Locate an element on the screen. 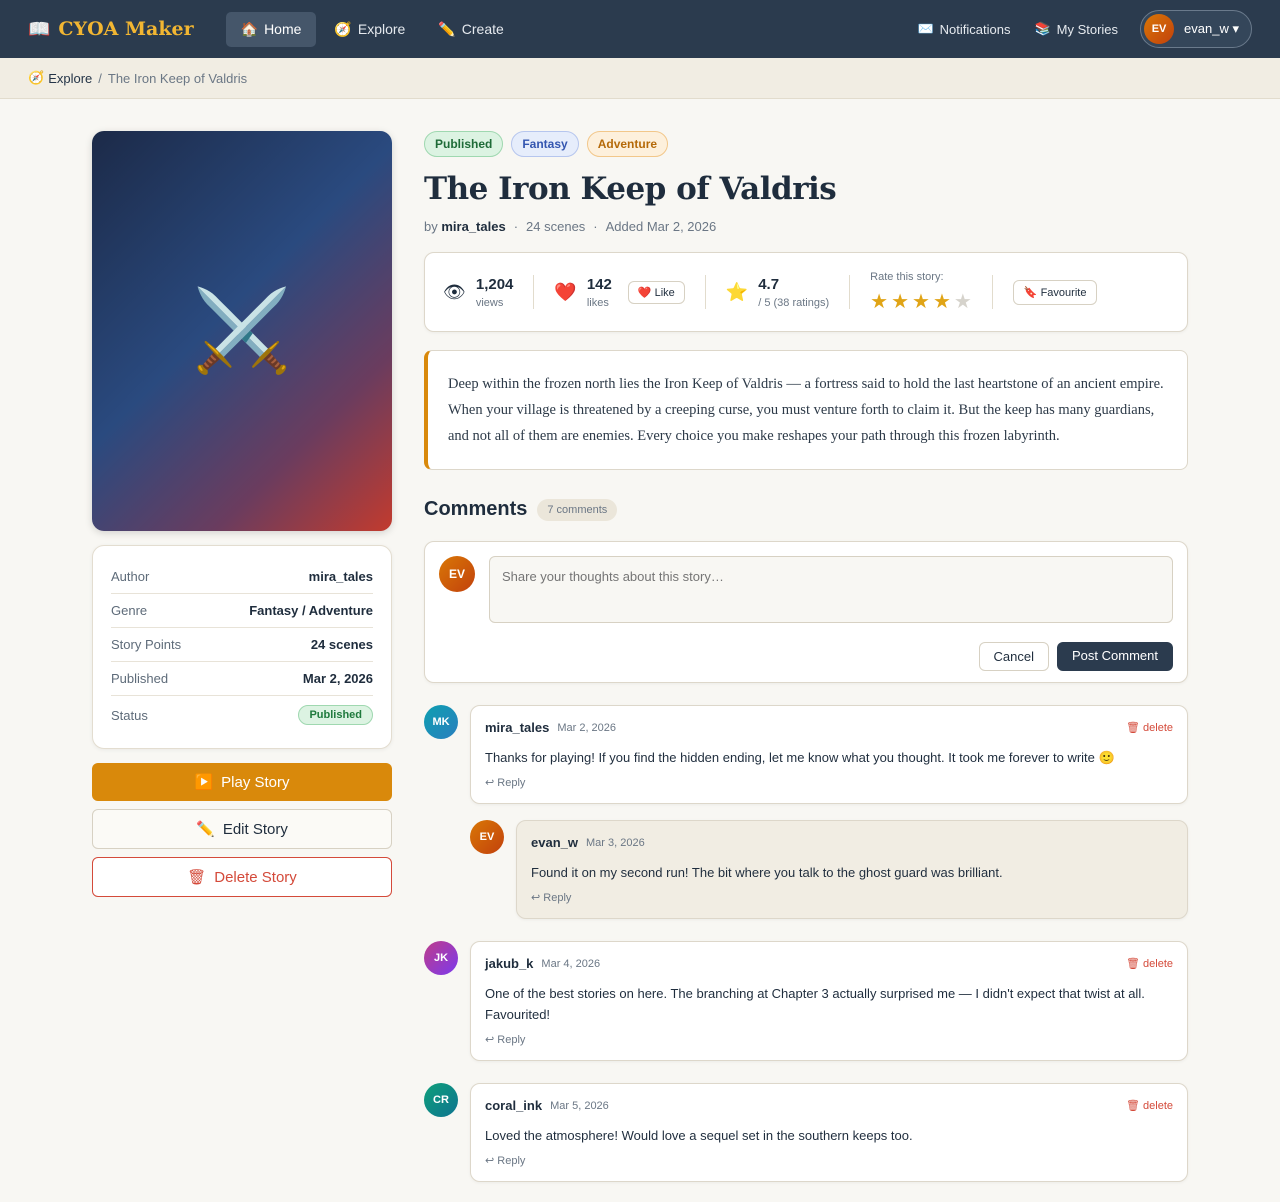 The image size is (1280, 1202). info-label: Genre is located at coordinates (129, 610).